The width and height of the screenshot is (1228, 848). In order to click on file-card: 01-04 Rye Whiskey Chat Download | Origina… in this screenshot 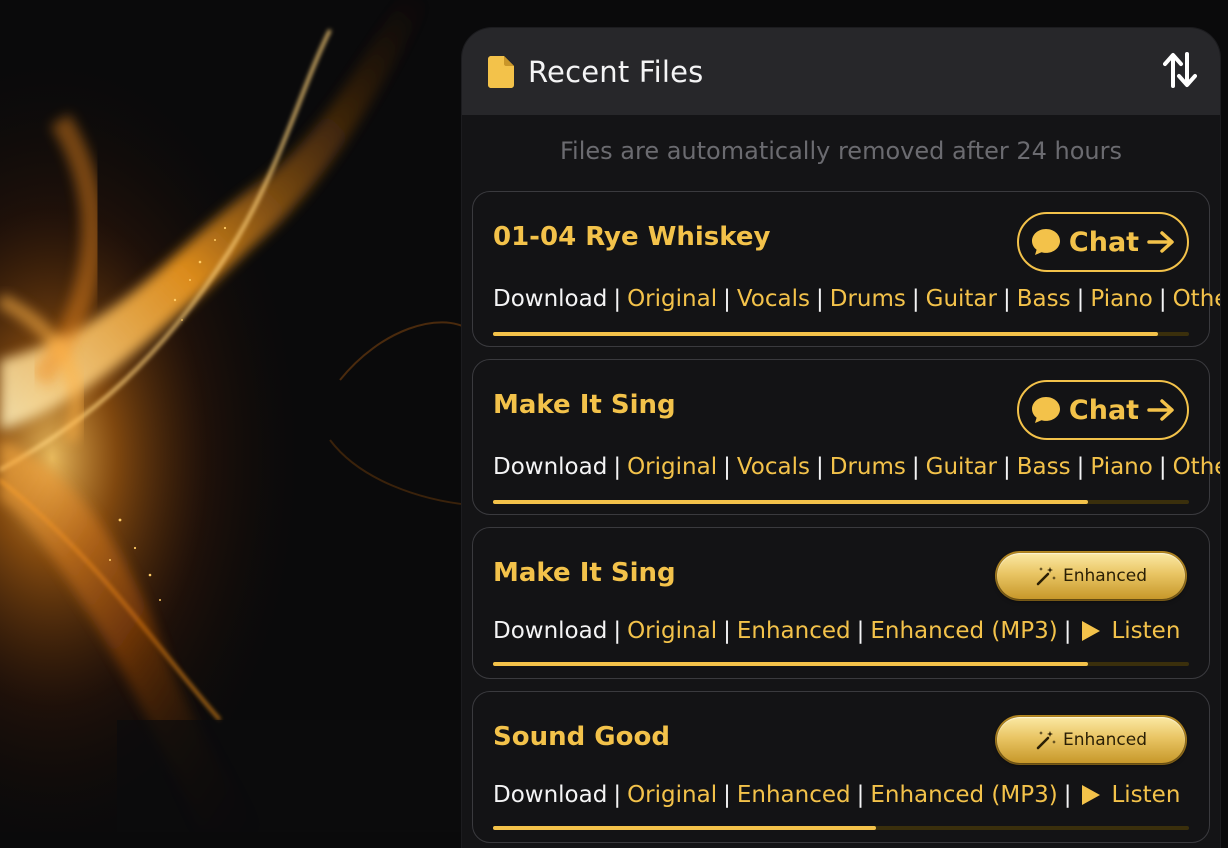, I will do `click(846, 269)`.